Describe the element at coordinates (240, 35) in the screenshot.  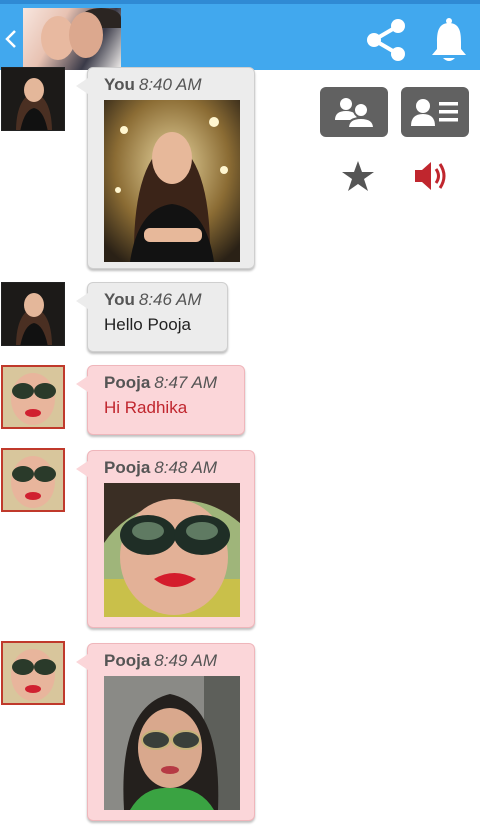
I see `top-bar` at that location.